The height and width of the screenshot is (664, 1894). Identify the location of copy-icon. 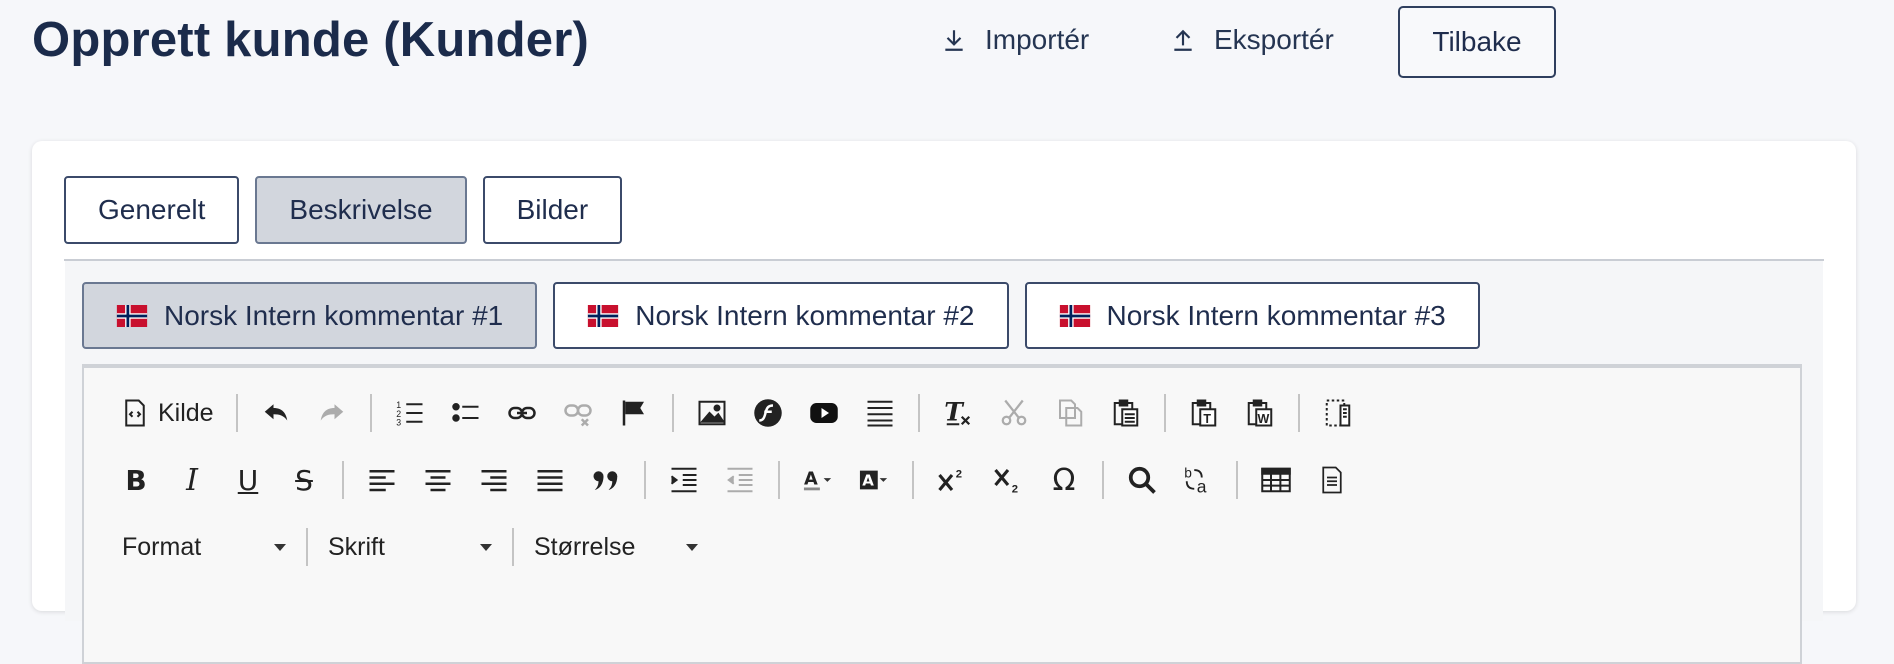
(1070, 413).